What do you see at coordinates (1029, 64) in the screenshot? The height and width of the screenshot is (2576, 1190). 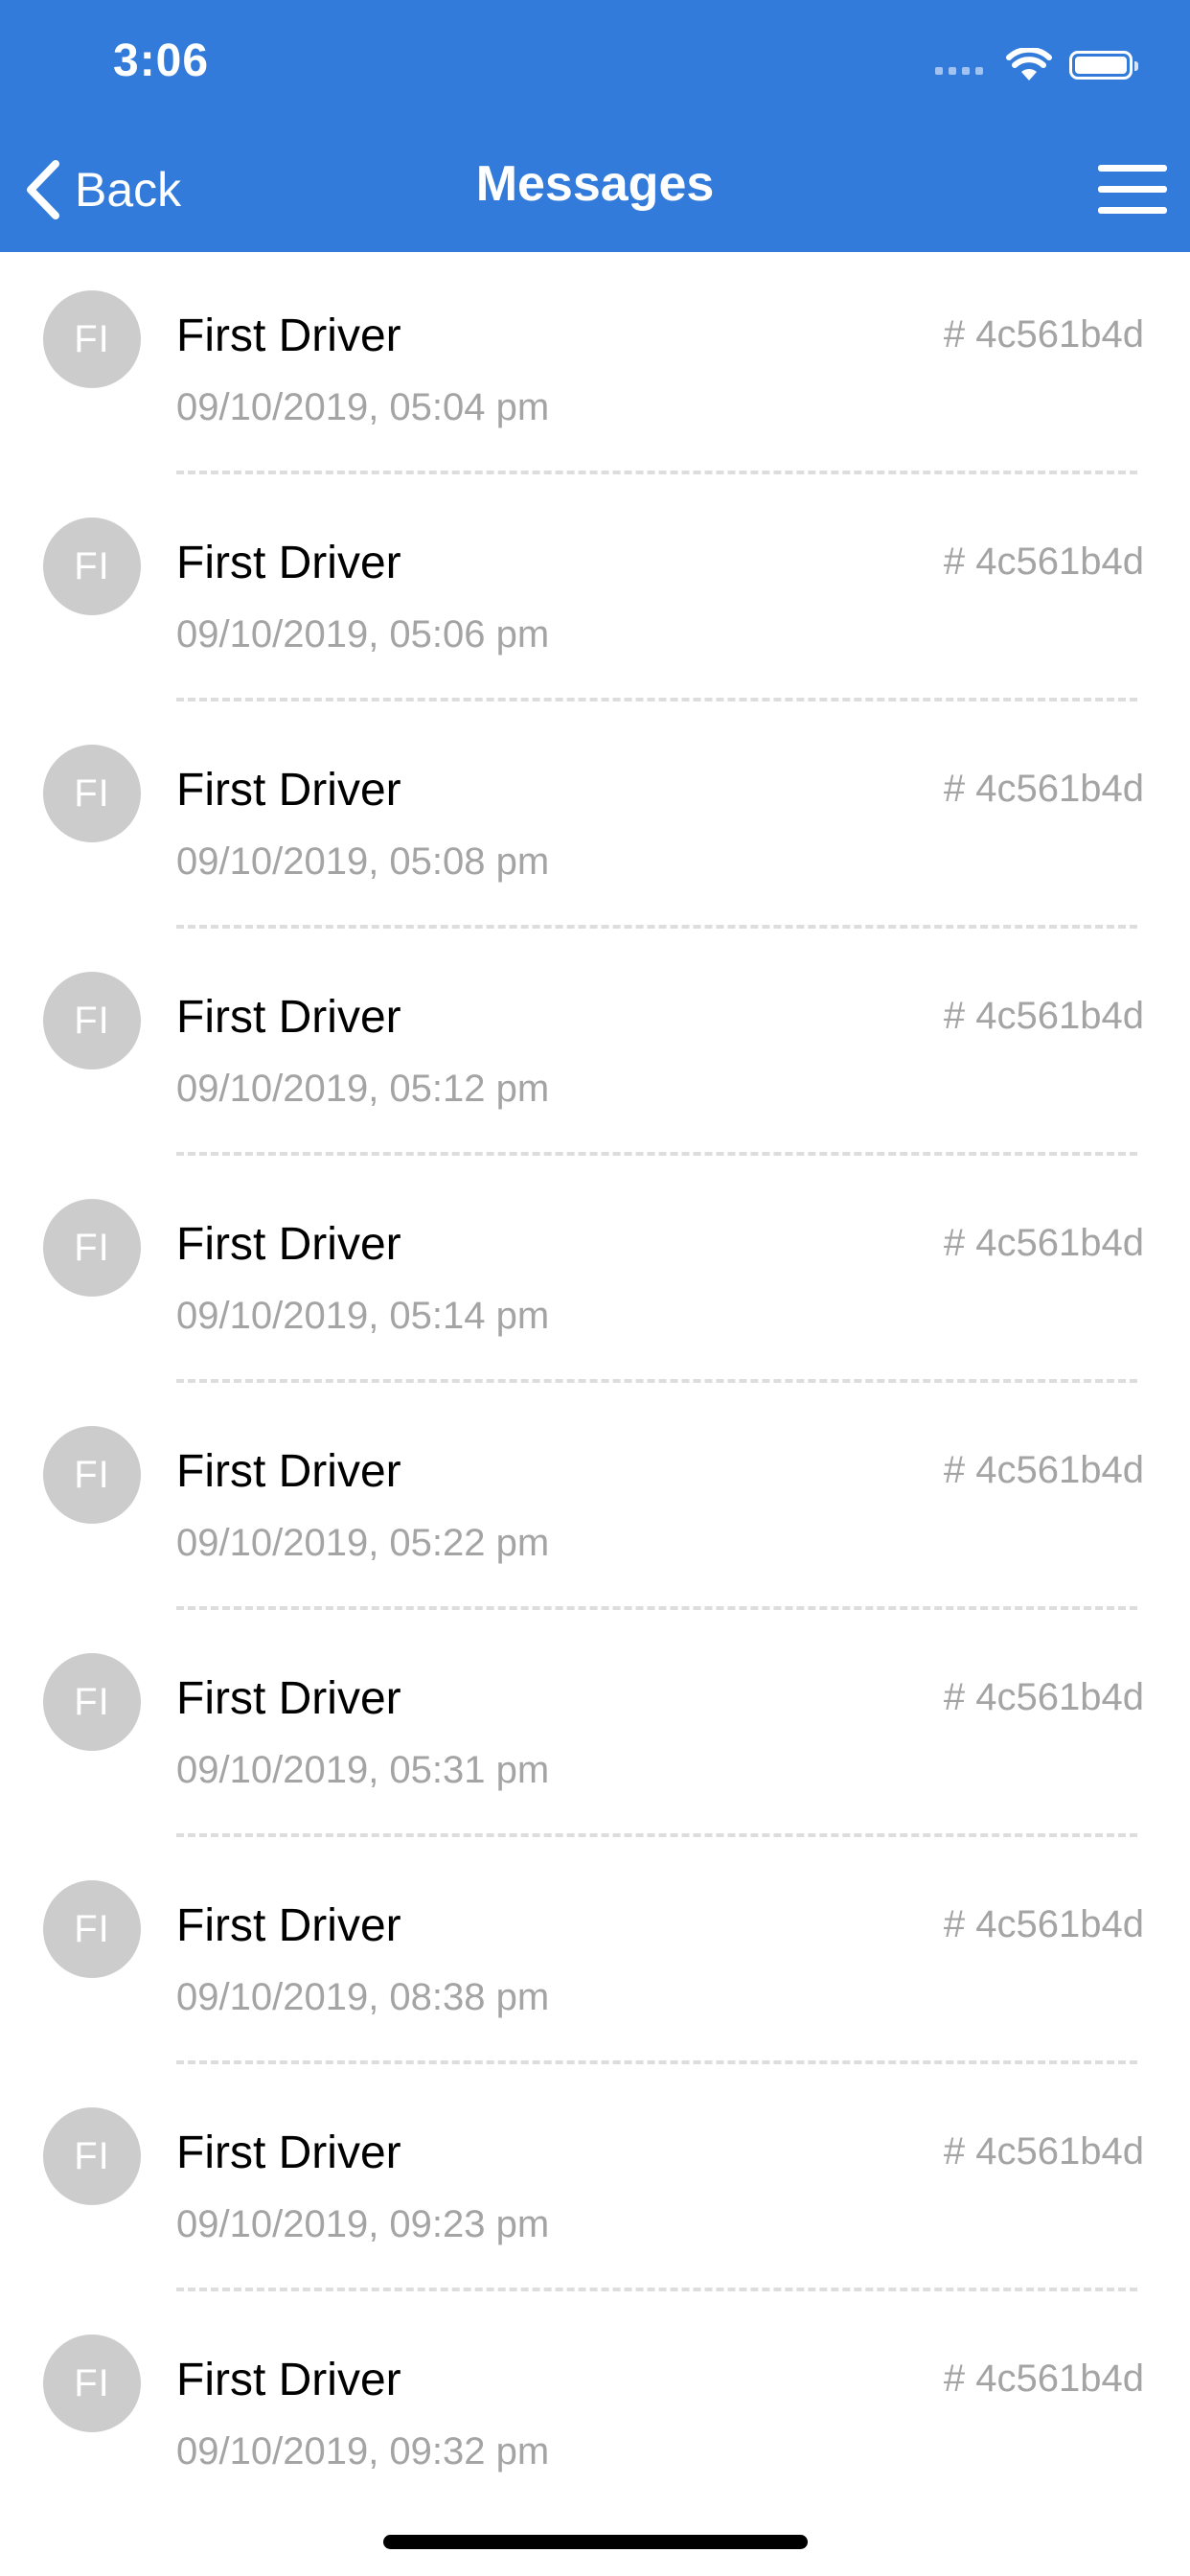 I see `wifi-icon` at bounding box center [1029, 64].